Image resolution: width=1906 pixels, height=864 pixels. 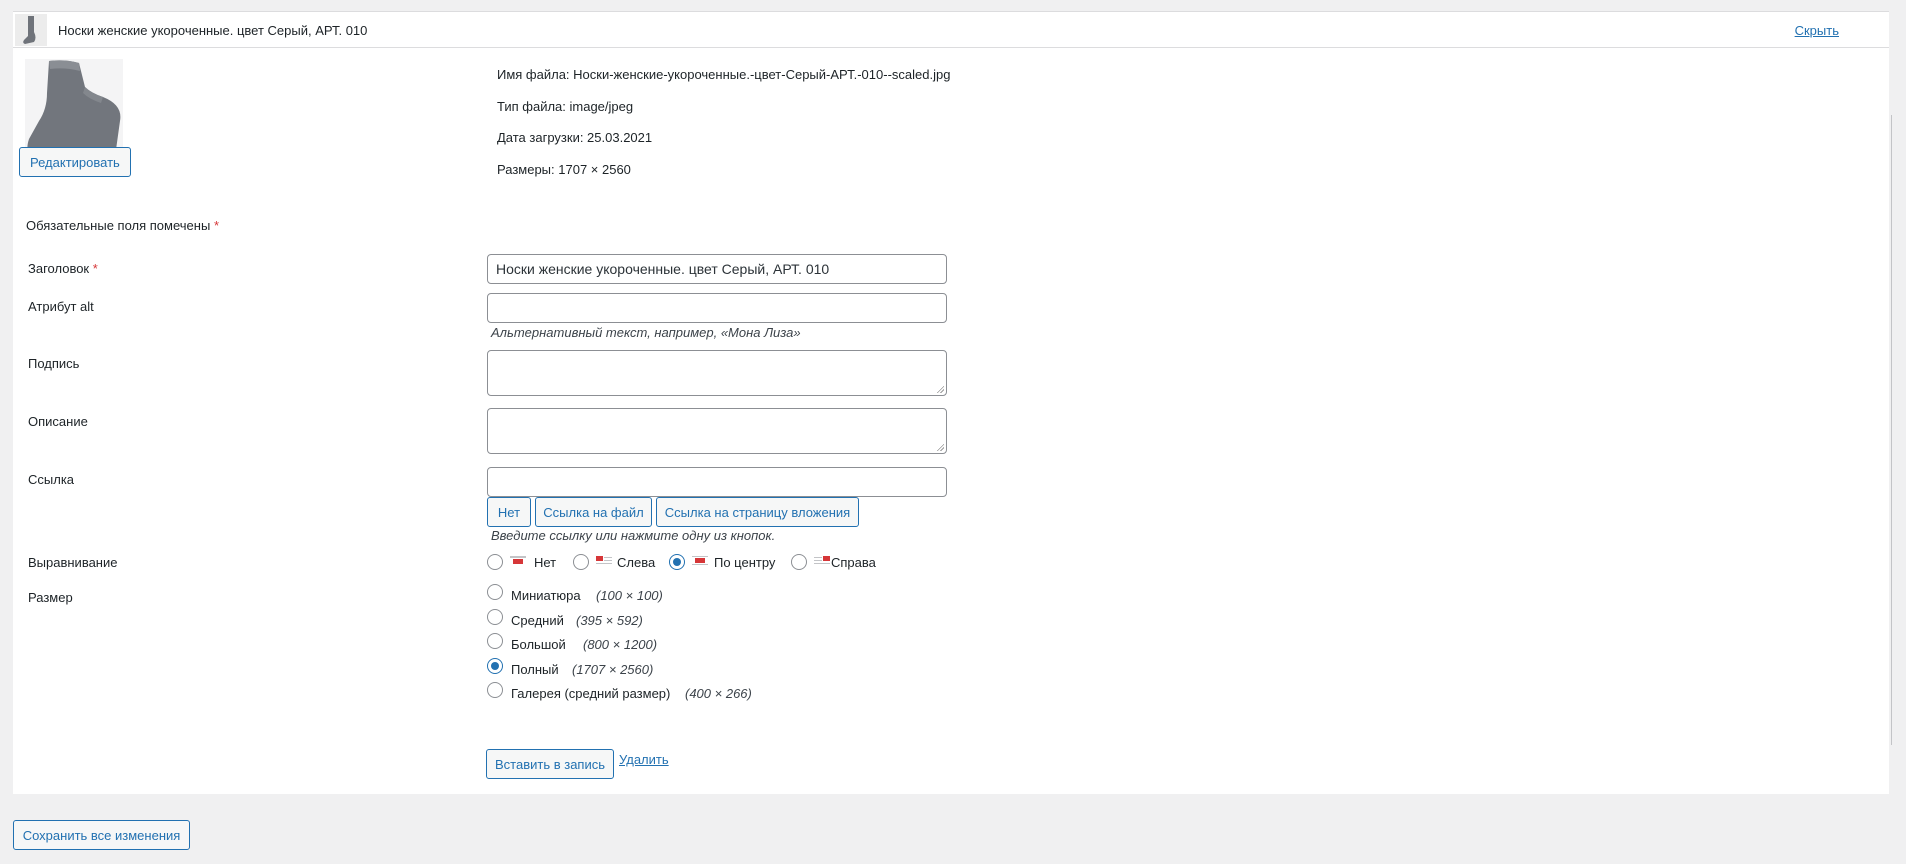 I want to click on insert-into-post-button: Вставить в запись, so click(x=550, y=764).